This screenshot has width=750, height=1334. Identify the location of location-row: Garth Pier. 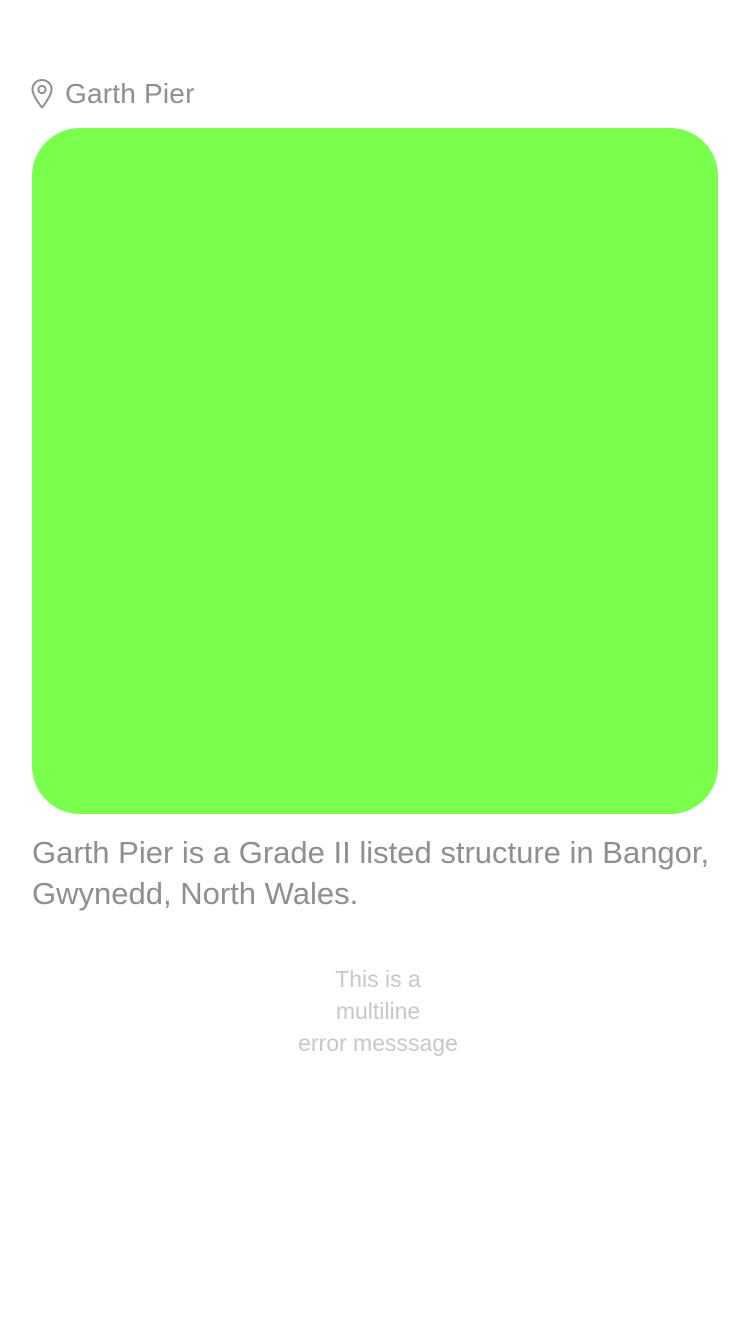
(112, 94).